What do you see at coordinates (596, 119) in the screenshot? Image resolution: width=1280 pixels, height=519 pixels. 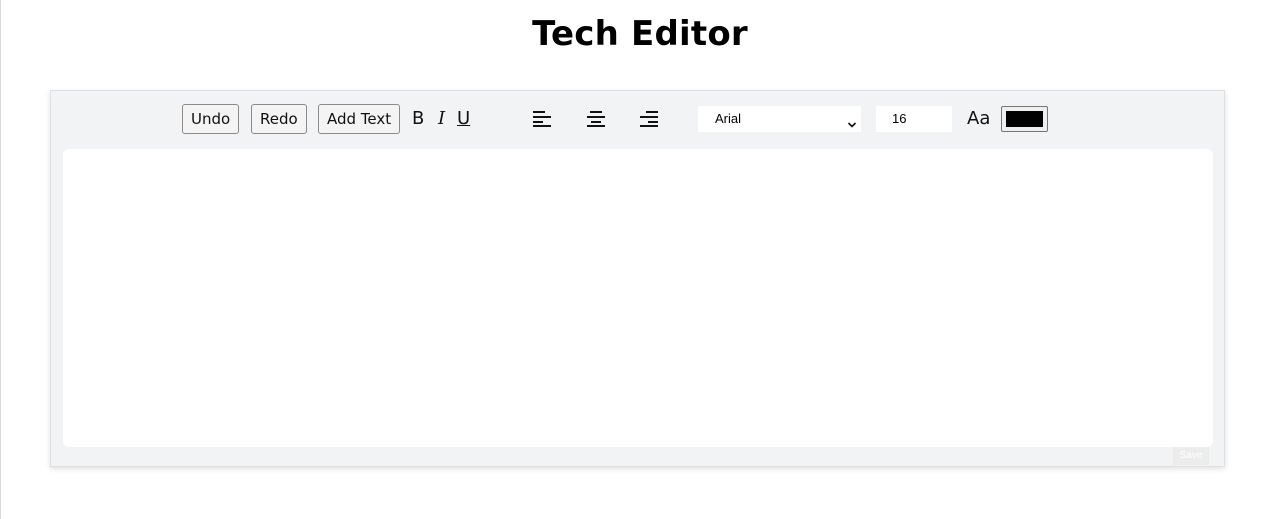 I see `align-center-icon` at bounding box center [596, 119].